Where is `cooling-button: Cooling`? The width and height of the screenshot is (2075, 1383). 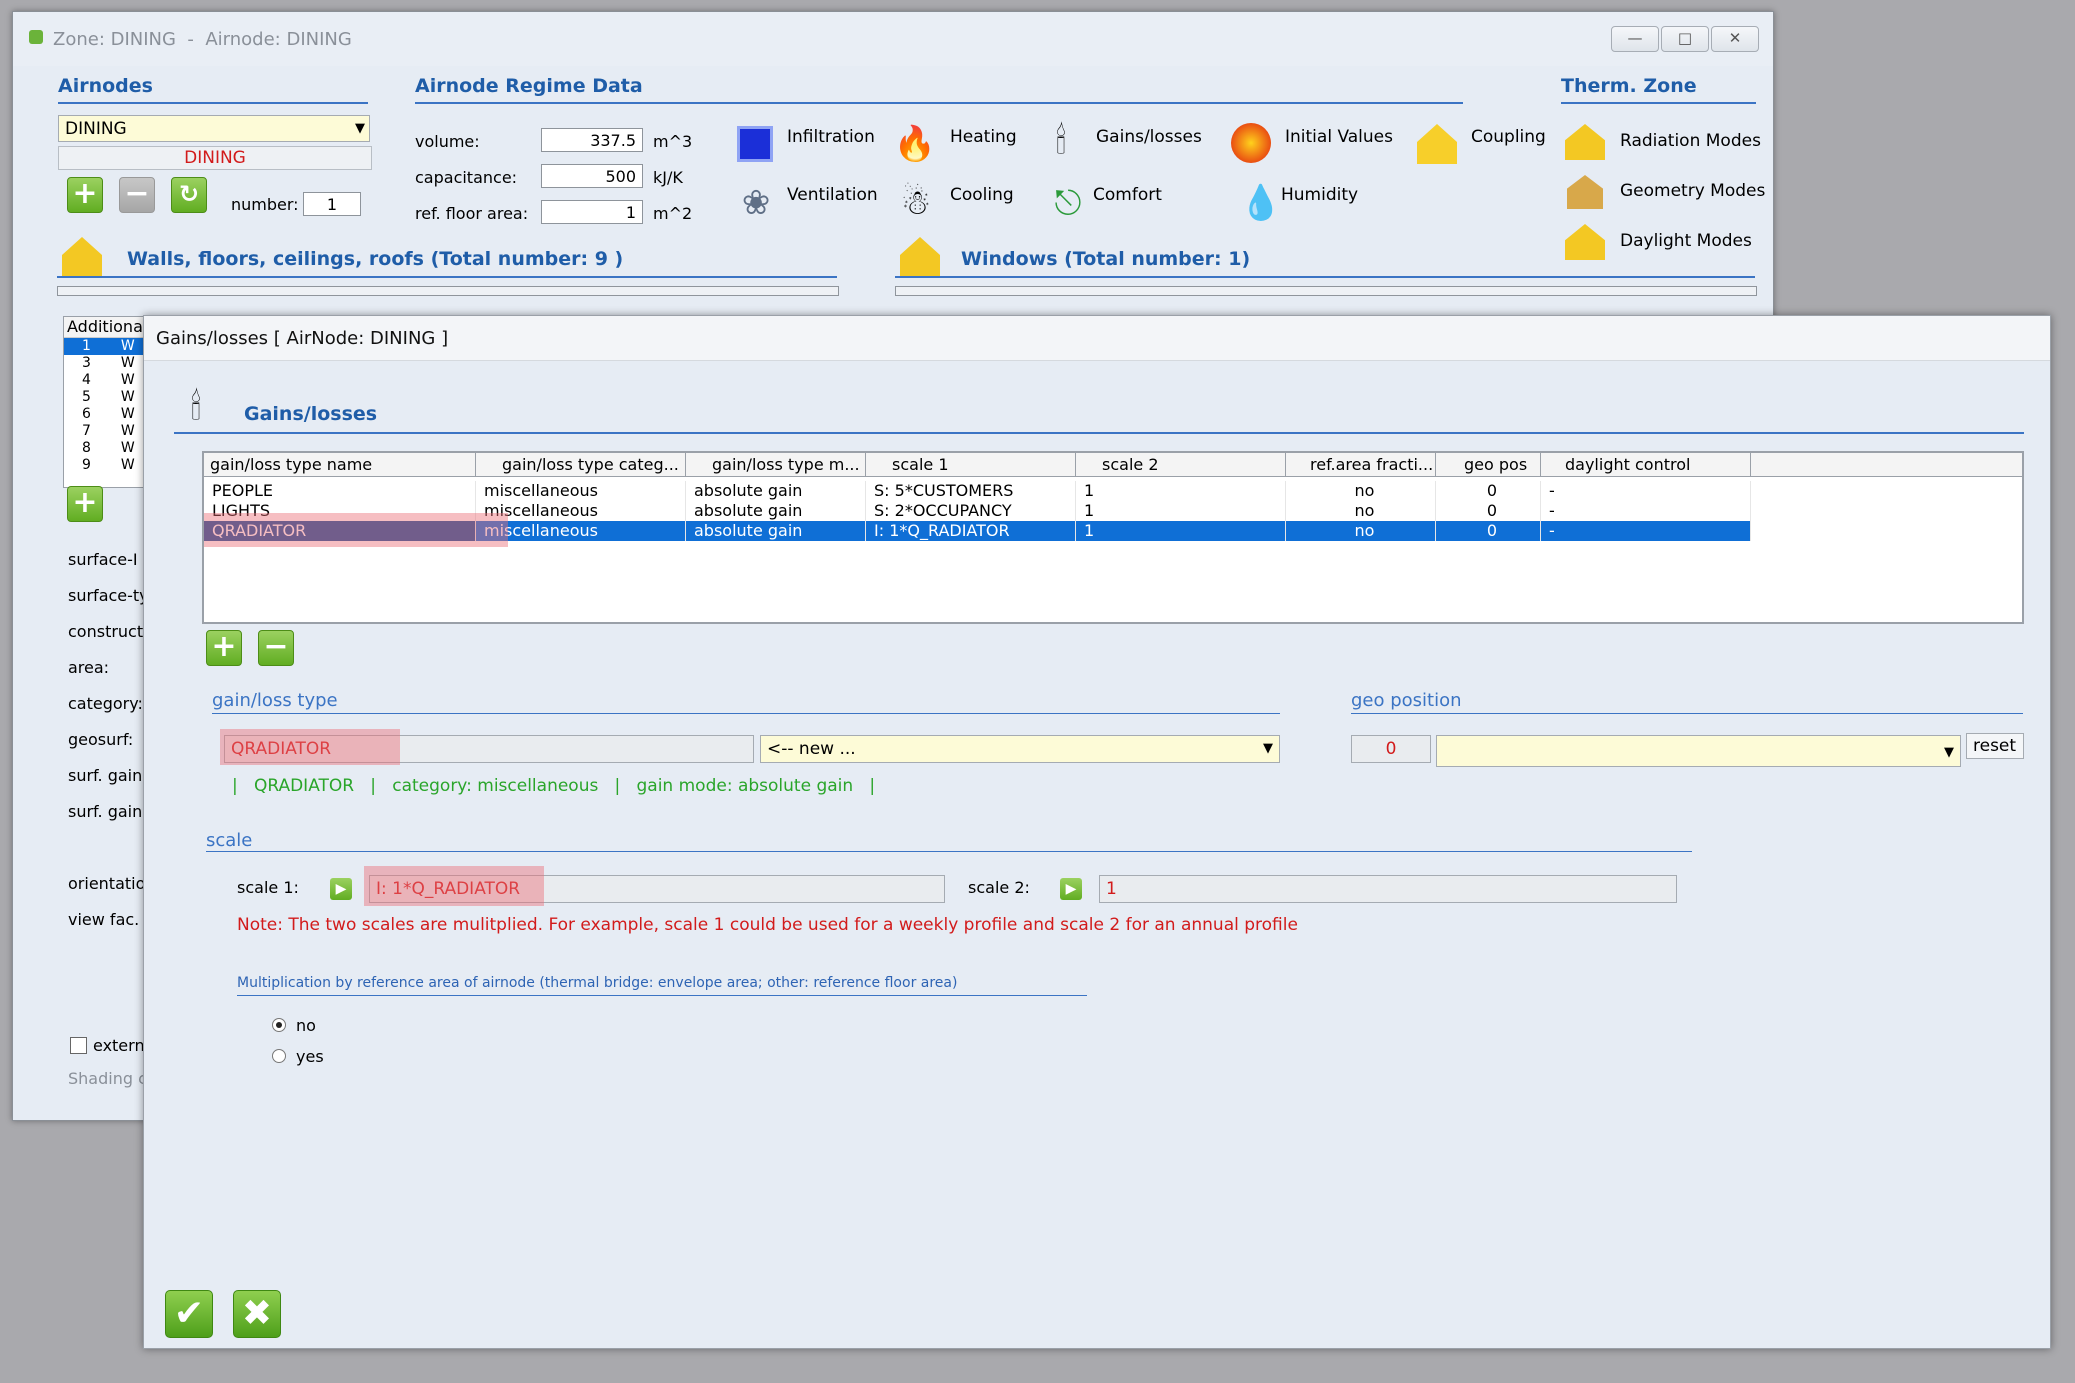 cooling-button: Cooling is located at coordinates (982, 195).